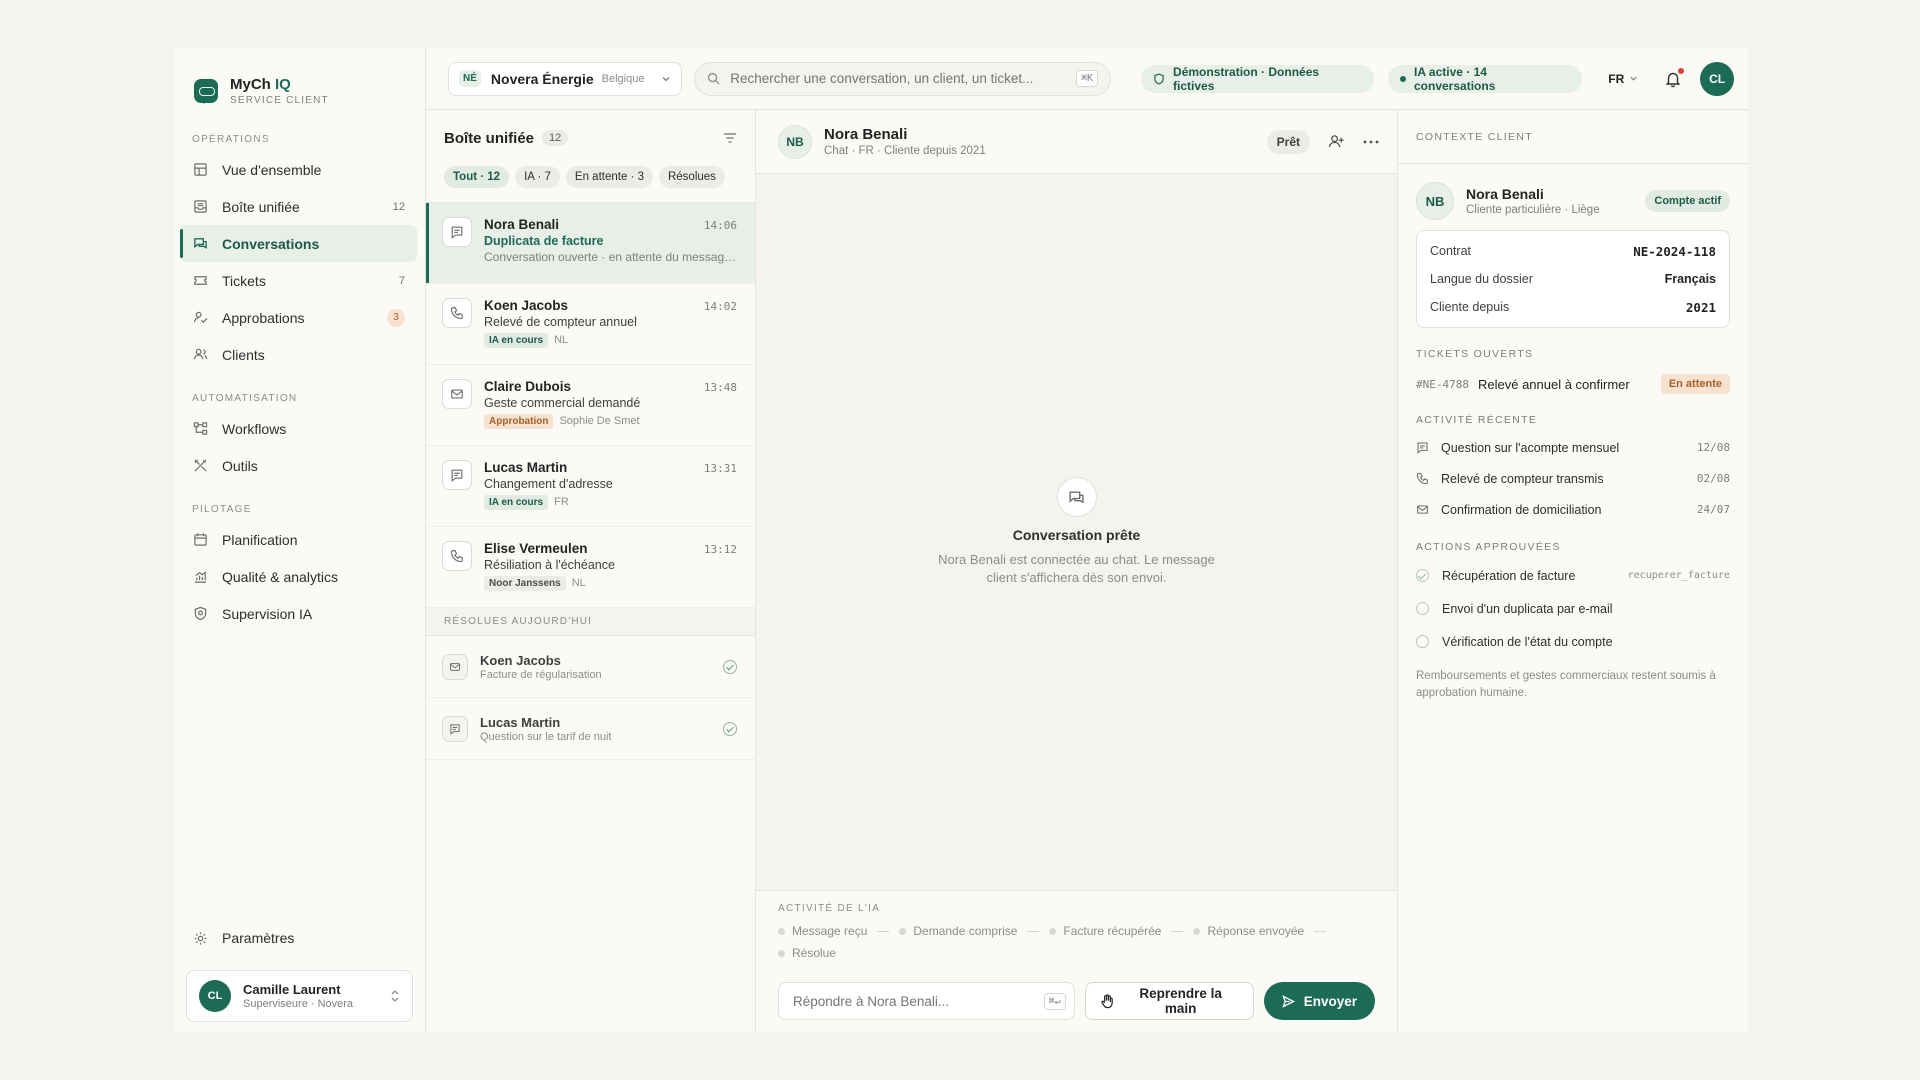 The image size is (1920, 1080). Describe the element at coordinates (578, 583) in the screenshot. I see `conversation-language: NL` at that location.